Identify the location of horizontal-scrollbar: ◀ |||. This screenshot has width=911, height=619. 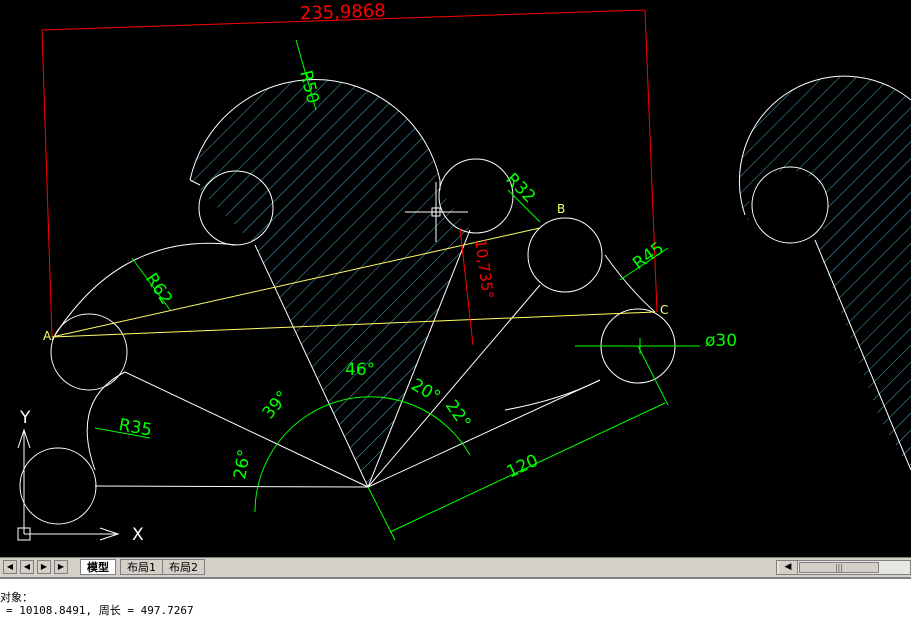
(843, 567).